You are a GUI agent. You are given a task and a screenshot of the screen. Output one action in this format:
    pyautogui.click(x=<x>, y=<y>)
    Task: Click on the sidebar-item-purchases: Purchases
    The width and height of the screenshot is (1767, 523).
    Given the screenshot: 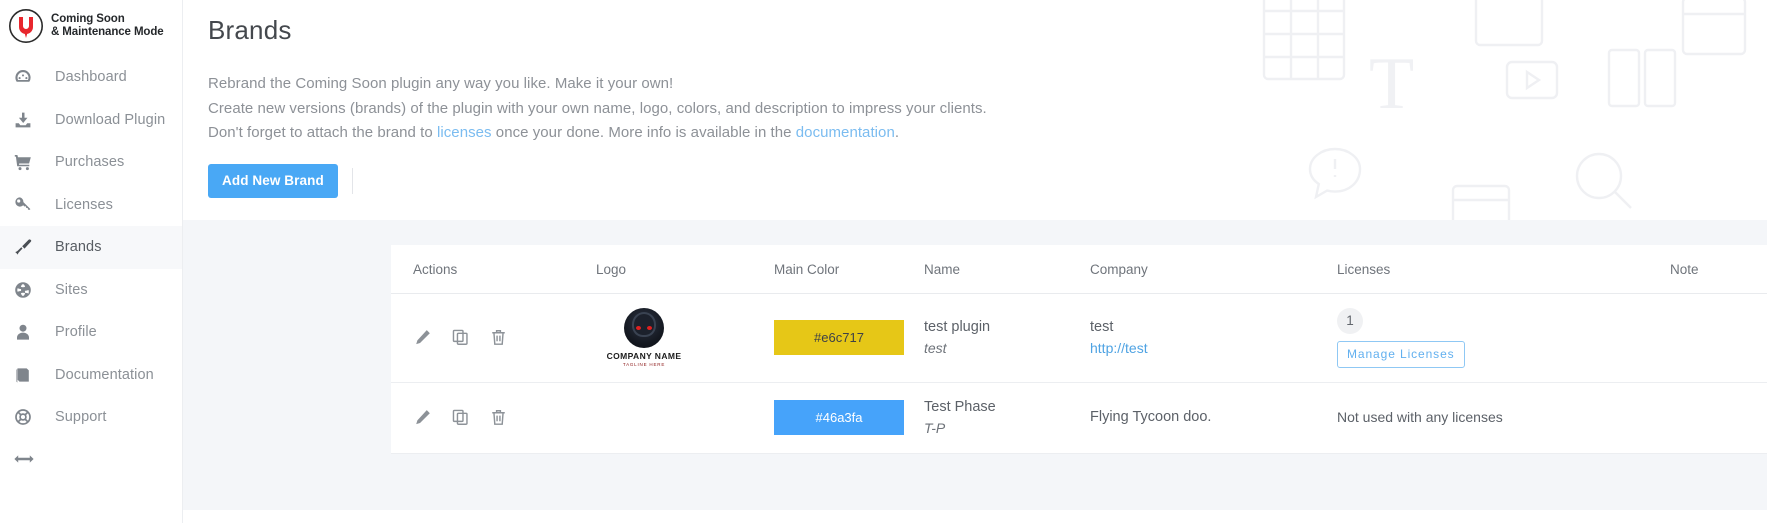 What is the action you would take?
    pyautogui.click(x=91, y=162)
    